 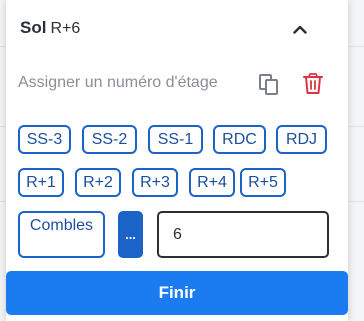 What do you see at coordinates (239, 139) in the screenshot?
I see `floor-chip-rdc: RDC` at bounding box center [239, 139].